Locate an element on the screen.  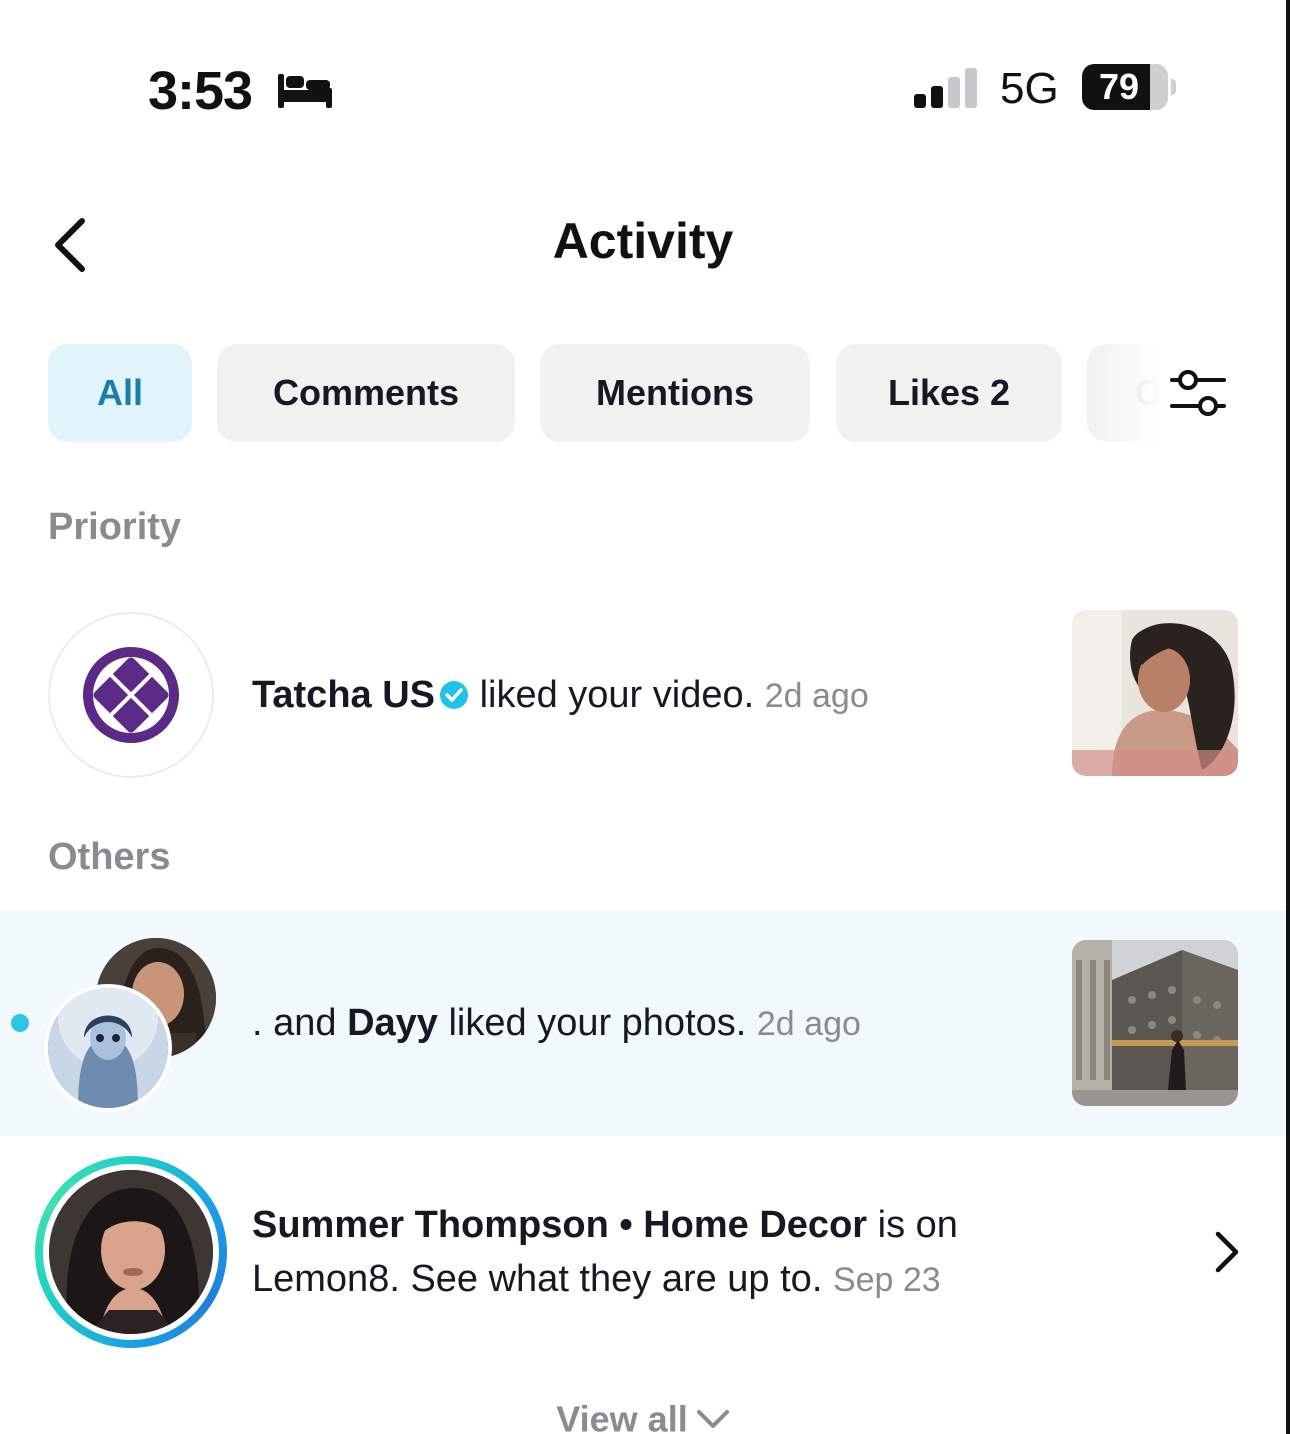
notification-row-tatcha: Tatcha US liked your video. 2d ago is located at coordinates (643, 695).